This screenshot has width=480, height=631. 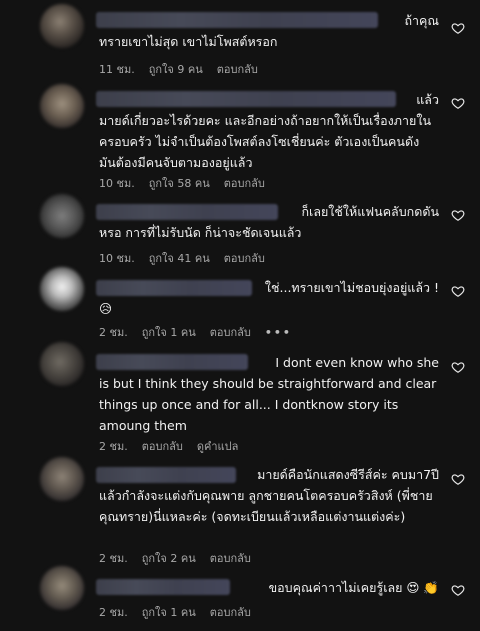 I want to click on timestamp: 11 ชม., so click(x=117, y=69).